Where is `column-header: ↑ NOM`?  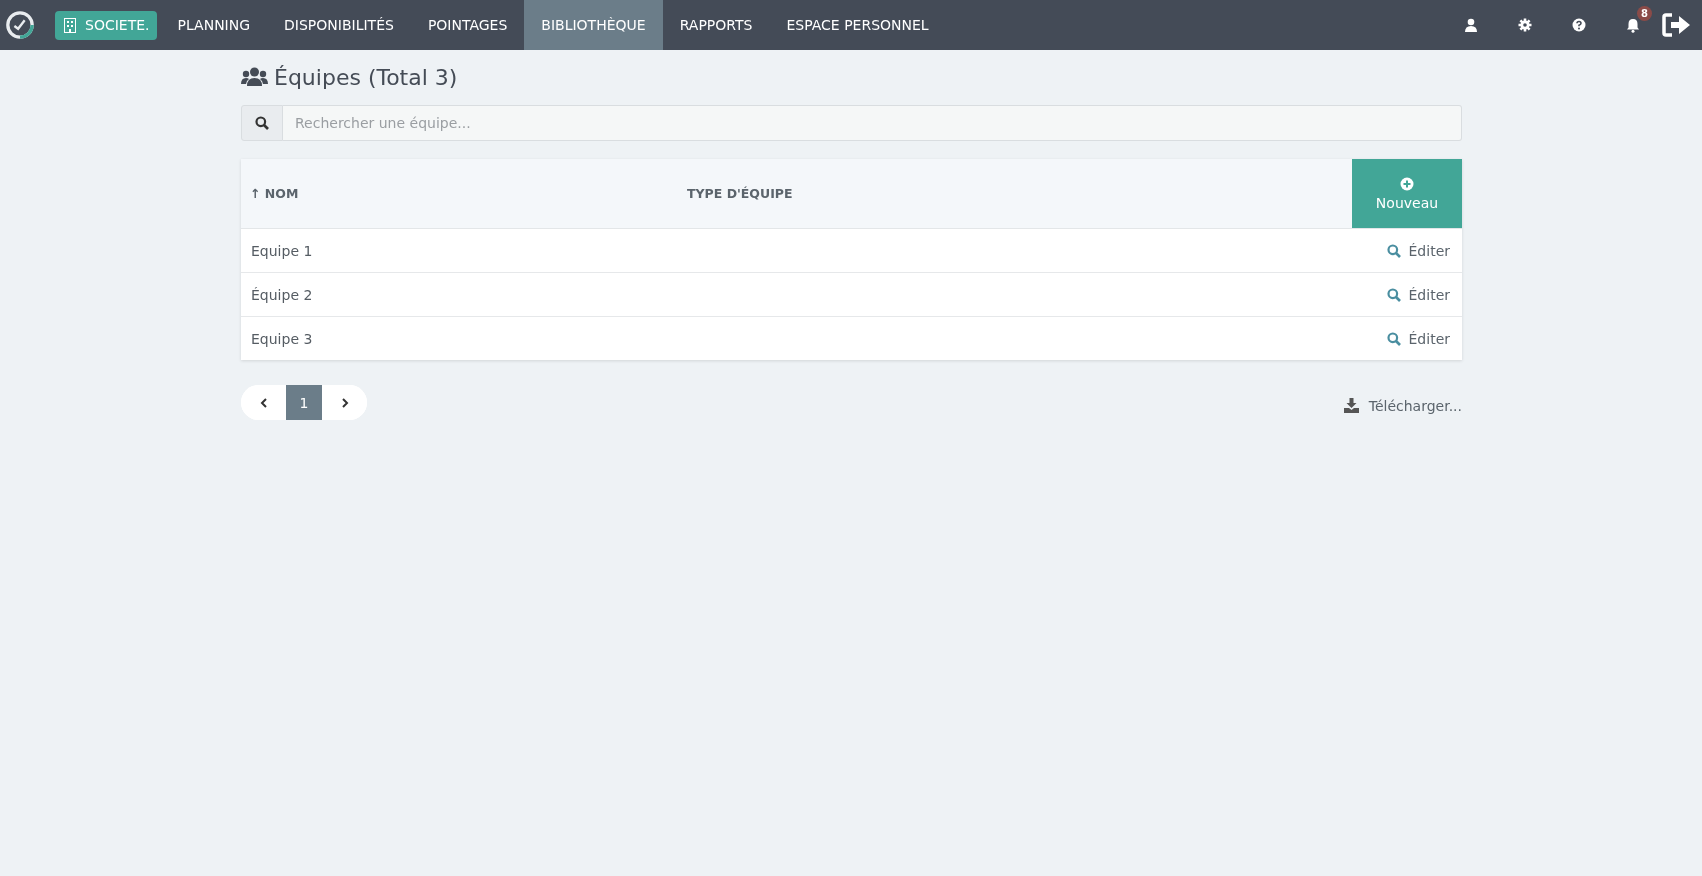 column-header: ↑ NOM is located at coordinates (464, 193).